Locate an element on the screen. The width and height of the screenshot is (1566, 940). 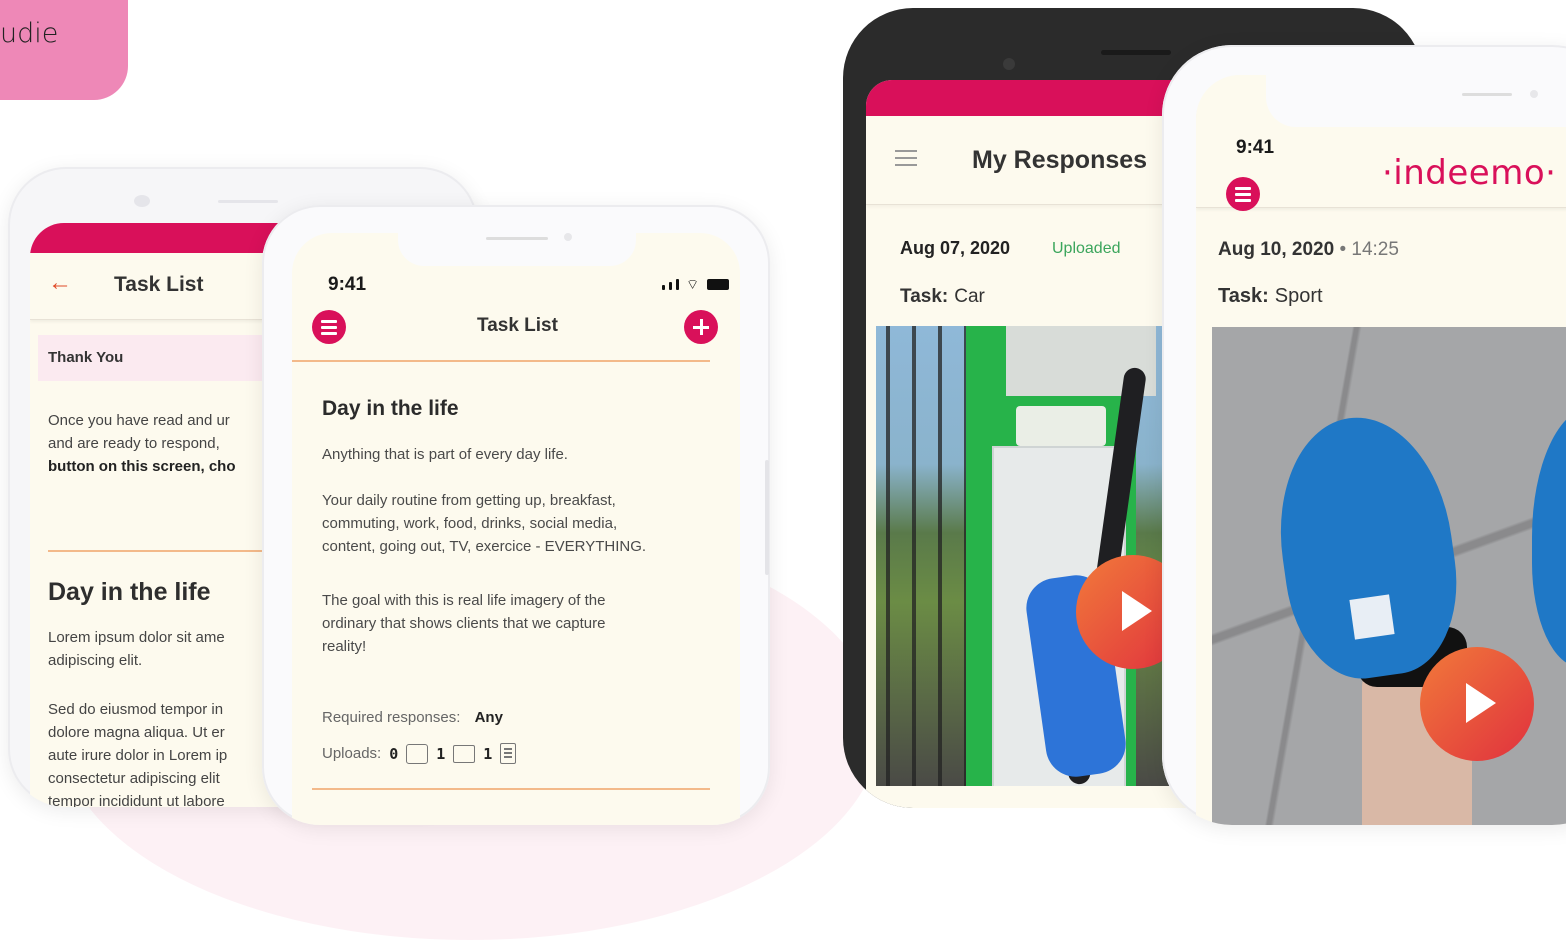
text-line: tempor incididunt ut labore is located at coordinates (136, 800).